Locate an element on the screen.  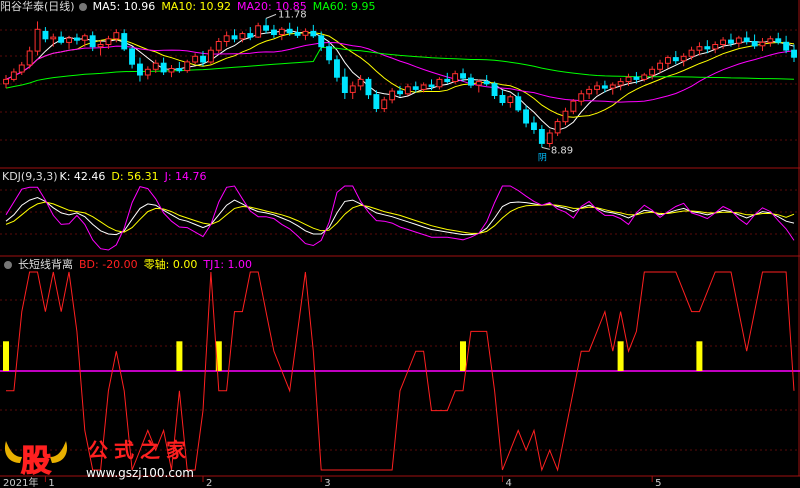
watermark: 股 公式之家 www.gszj100.com is located at coordinates (99, 459).